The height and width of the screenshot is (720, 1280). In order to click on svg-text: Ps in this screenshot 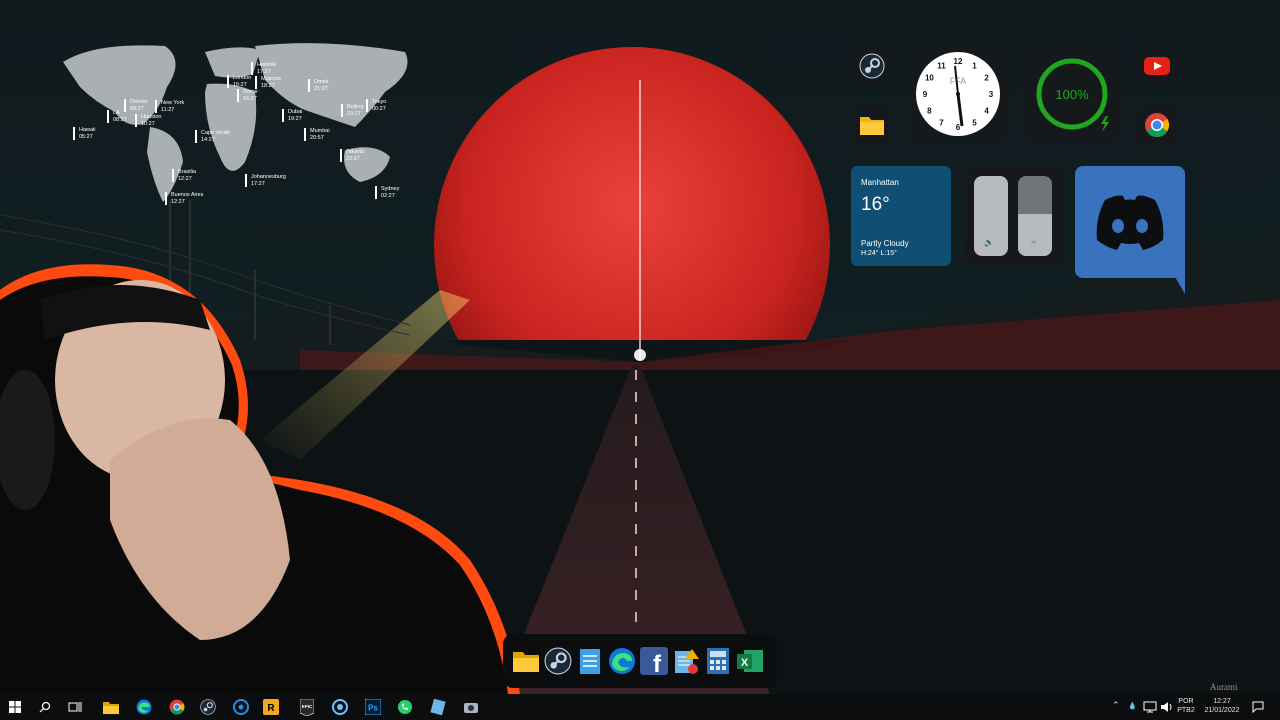, I will do `click(373, 708)`.